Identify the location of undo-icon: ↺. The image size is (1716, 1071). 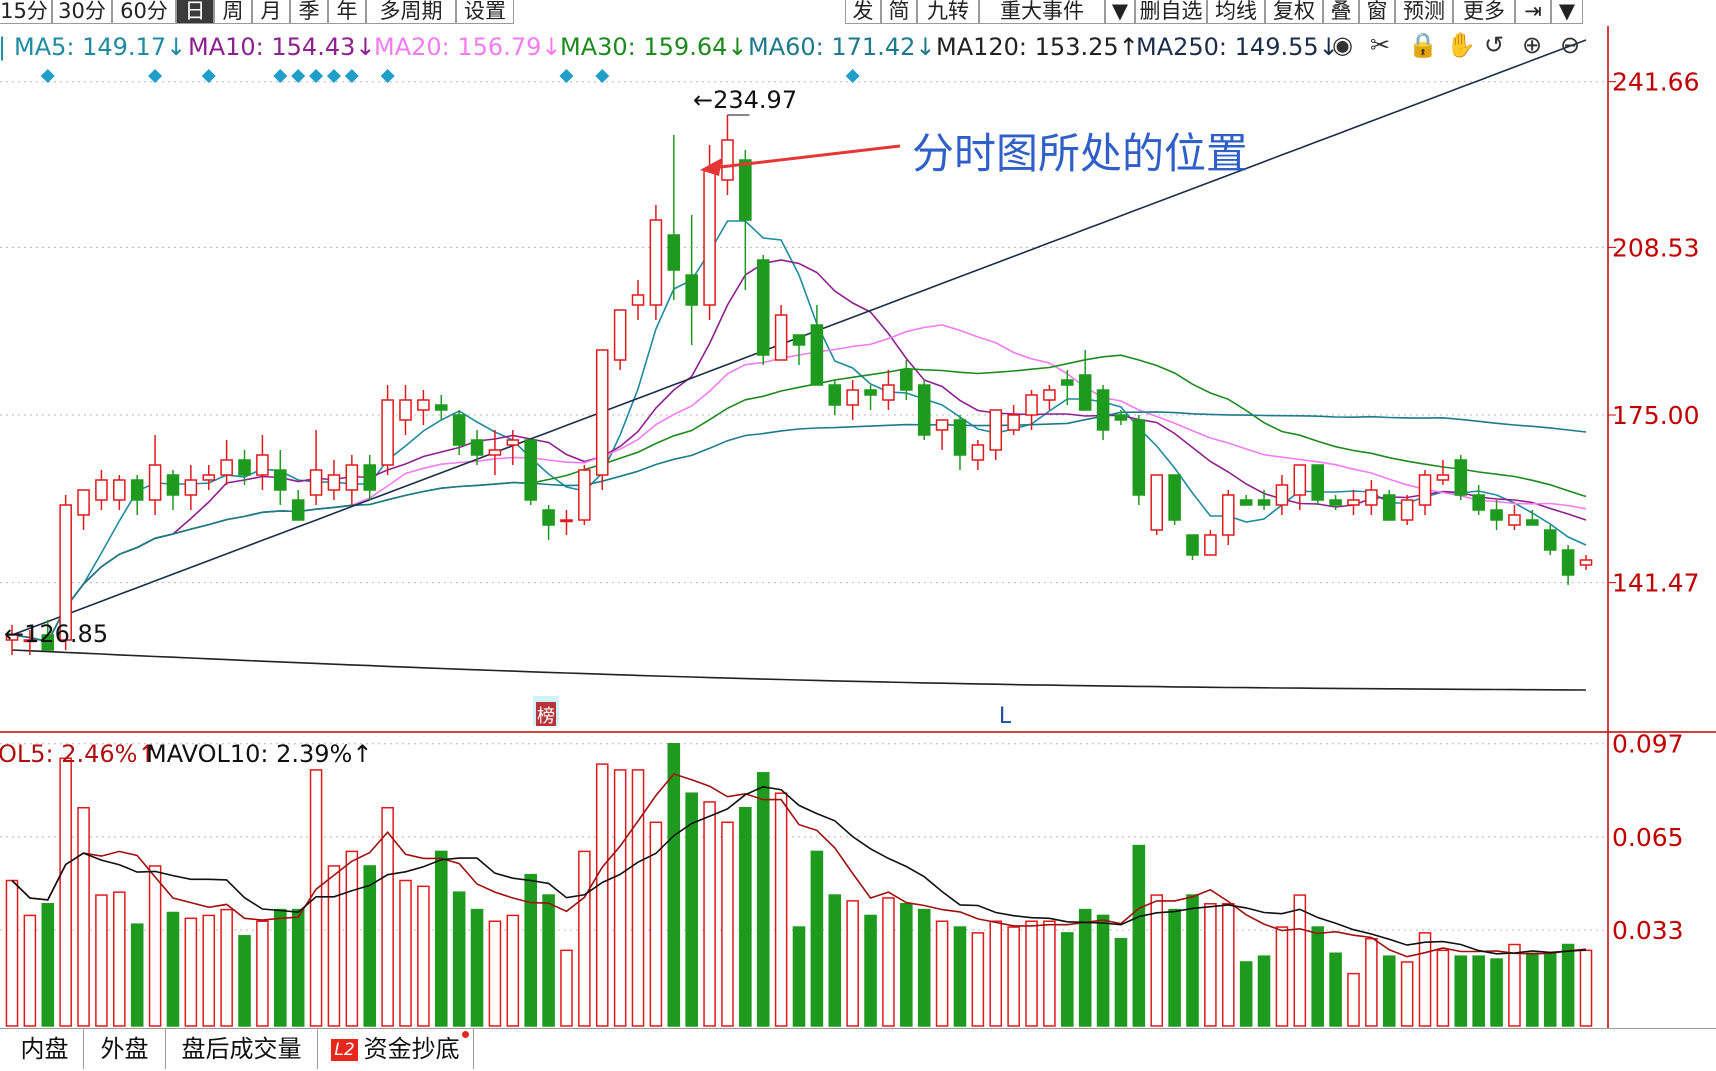
(1494, 45).